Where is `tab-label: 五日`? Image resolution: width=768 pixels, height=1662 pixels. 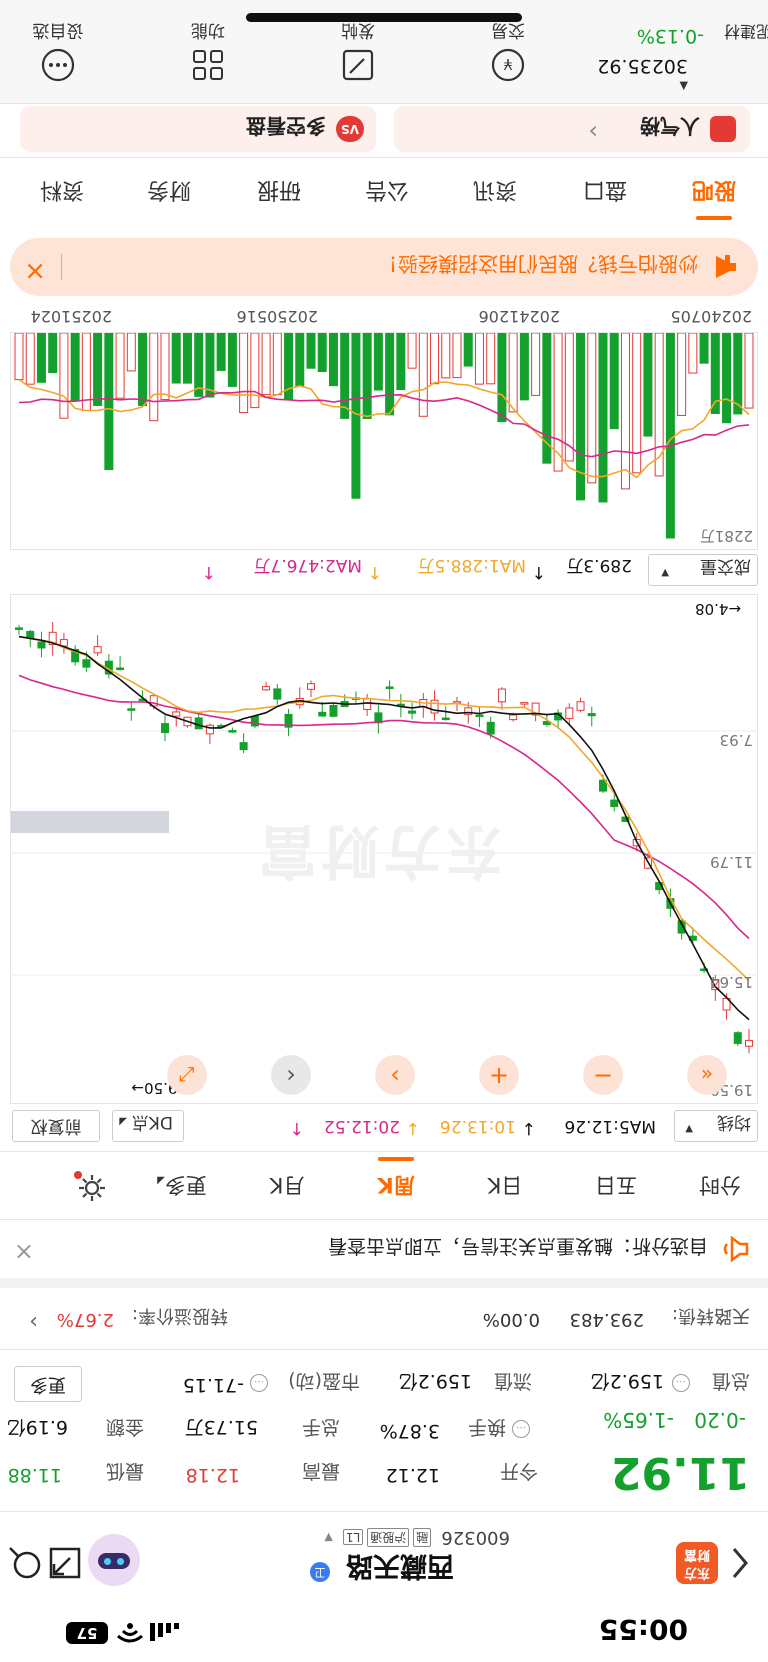
tab-label: 五日 is located at coordinates (616, 1185).